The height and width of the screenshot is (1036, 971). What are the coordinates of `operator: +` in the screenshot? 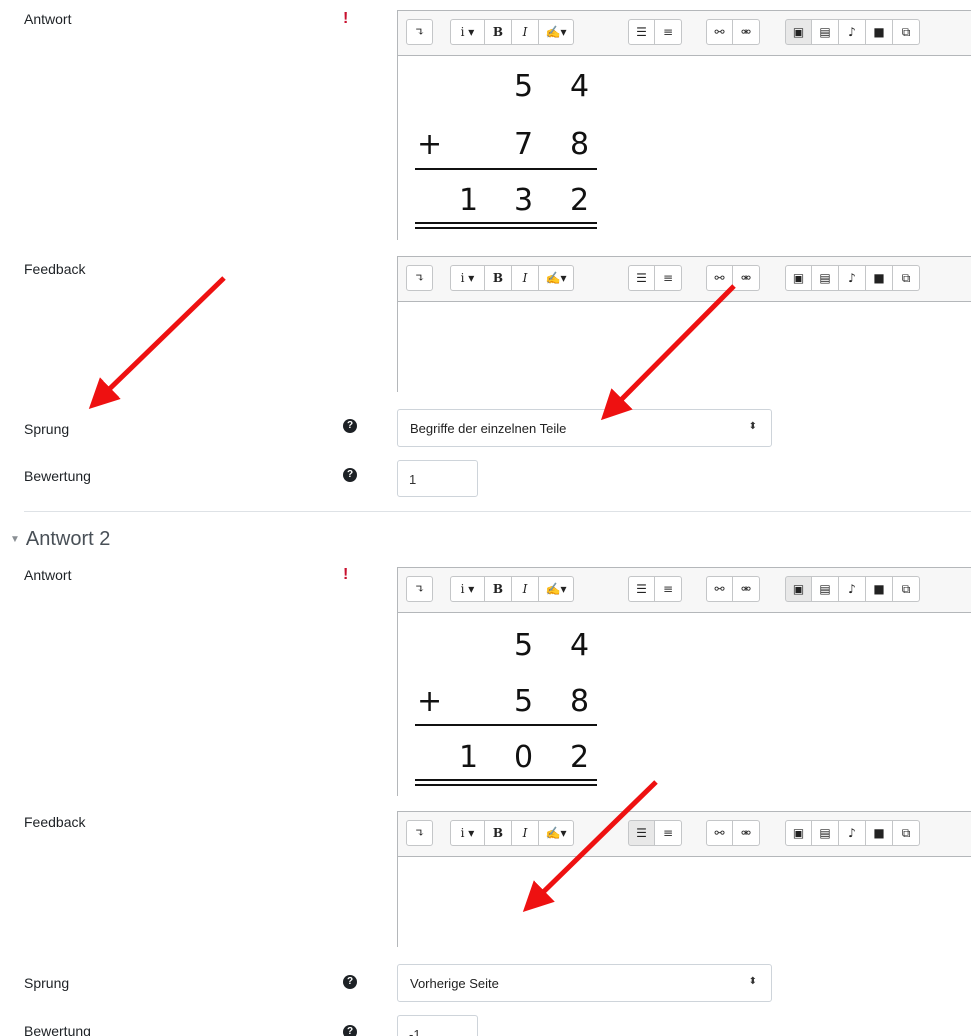 It's located at (430, 144).